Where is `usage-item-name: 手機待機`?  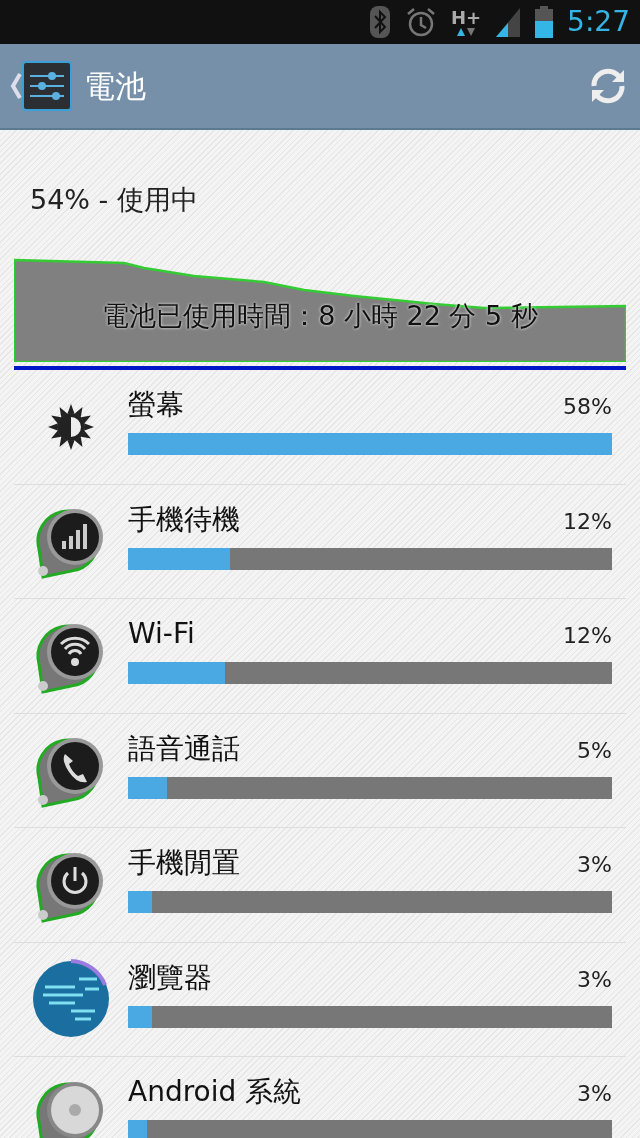 usage-item-name: 手機待機 is located at coordinates (184, 519).